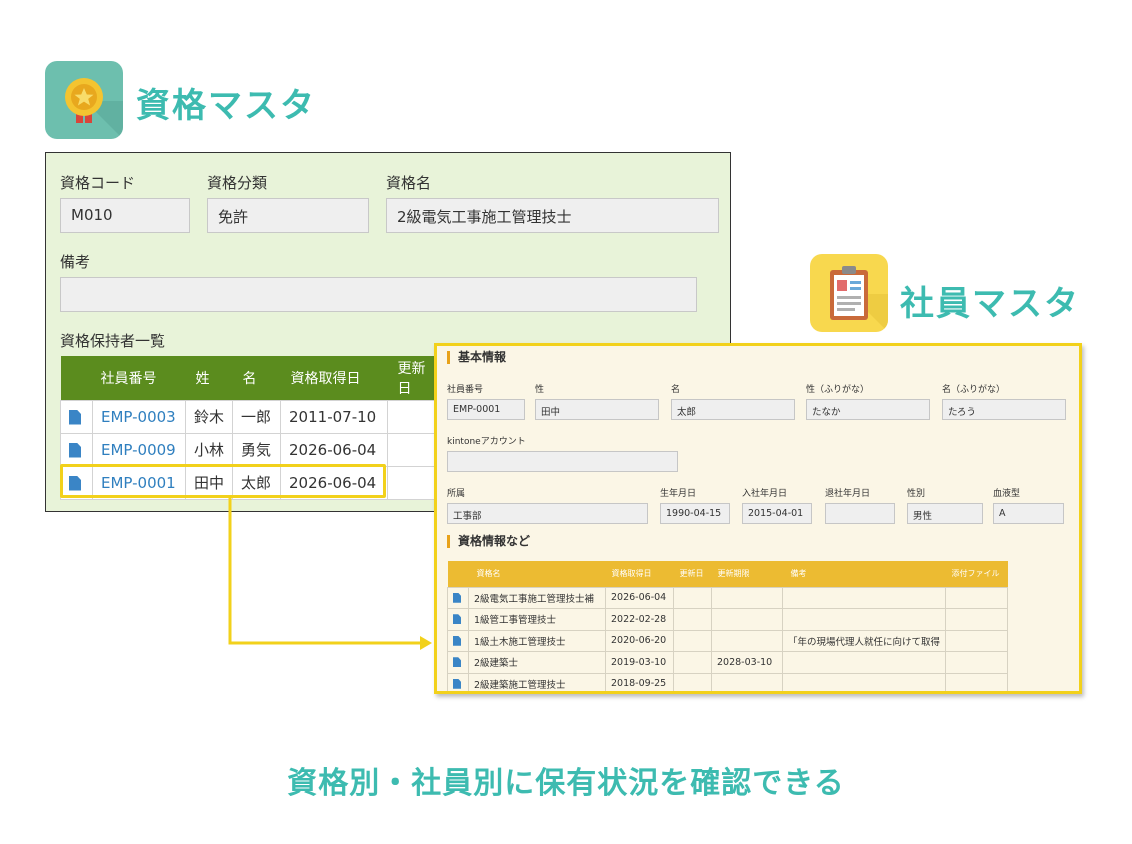 The height and width of the screenshot is (844, 1132). Describe the element at coordinates (639, 681) in the screenshot. I see `qual-date-cell: 2018-09-25` at that location.